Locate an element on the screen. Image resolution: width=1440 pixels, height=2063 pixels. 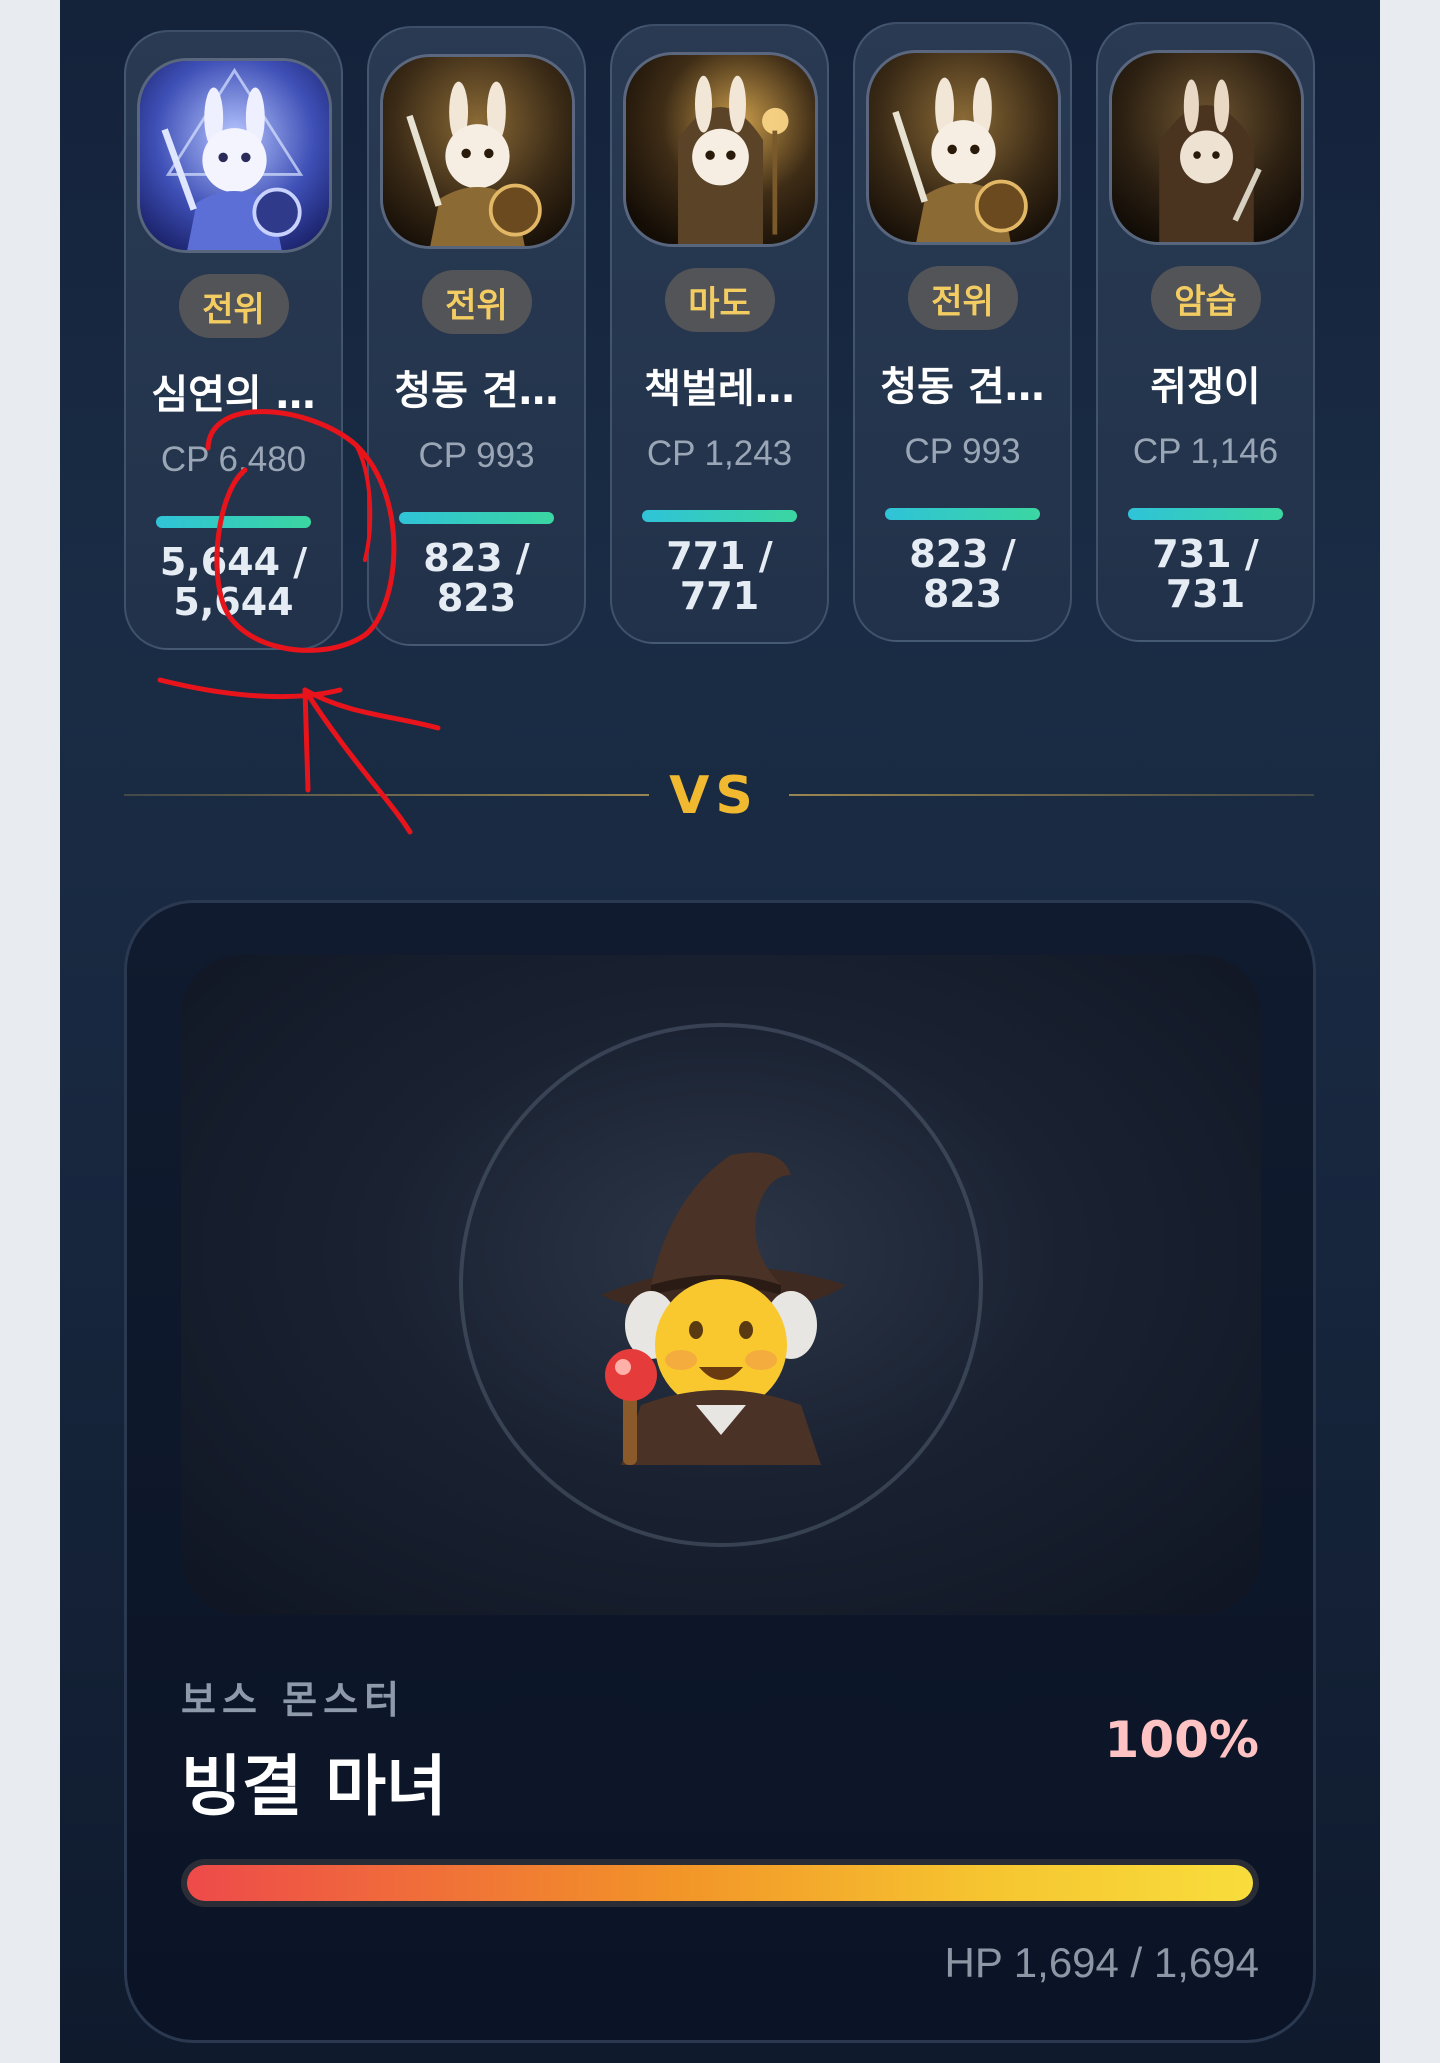
party-card: 전위 심연의 … CP 6,480 5,644 / 5,644 is located at coordinates (233, 340).